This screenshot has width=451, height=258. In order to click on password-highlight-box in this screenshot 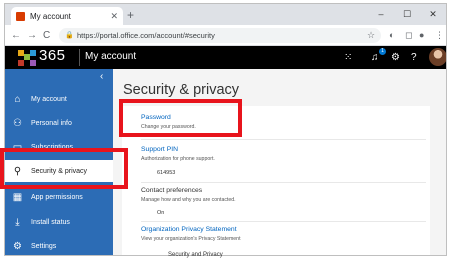, I will do `click(180, 118)`.